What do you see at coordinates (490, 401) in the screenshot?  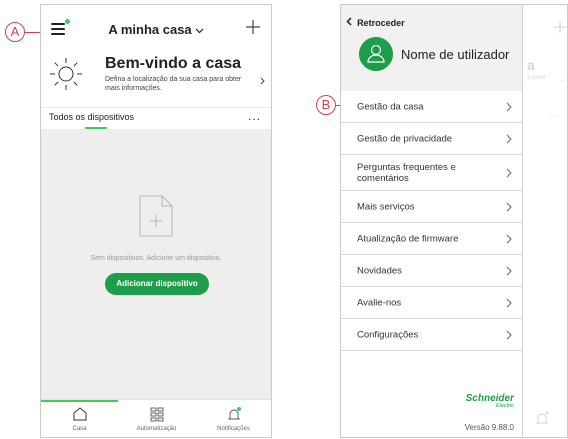 I see `brand-logo: Schneider Electric` at bounding box center [490, 401].